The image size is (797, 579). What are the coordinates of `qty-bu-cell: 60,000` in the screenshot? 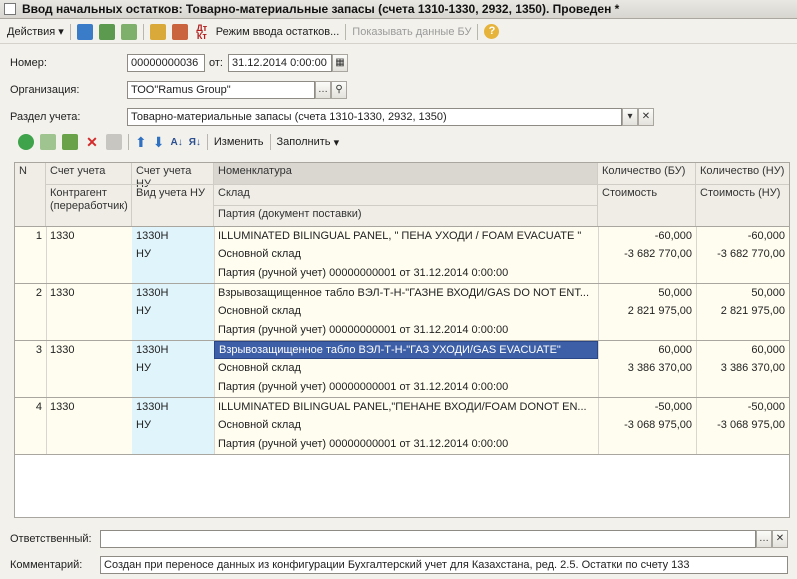 It's located at (647, 350).